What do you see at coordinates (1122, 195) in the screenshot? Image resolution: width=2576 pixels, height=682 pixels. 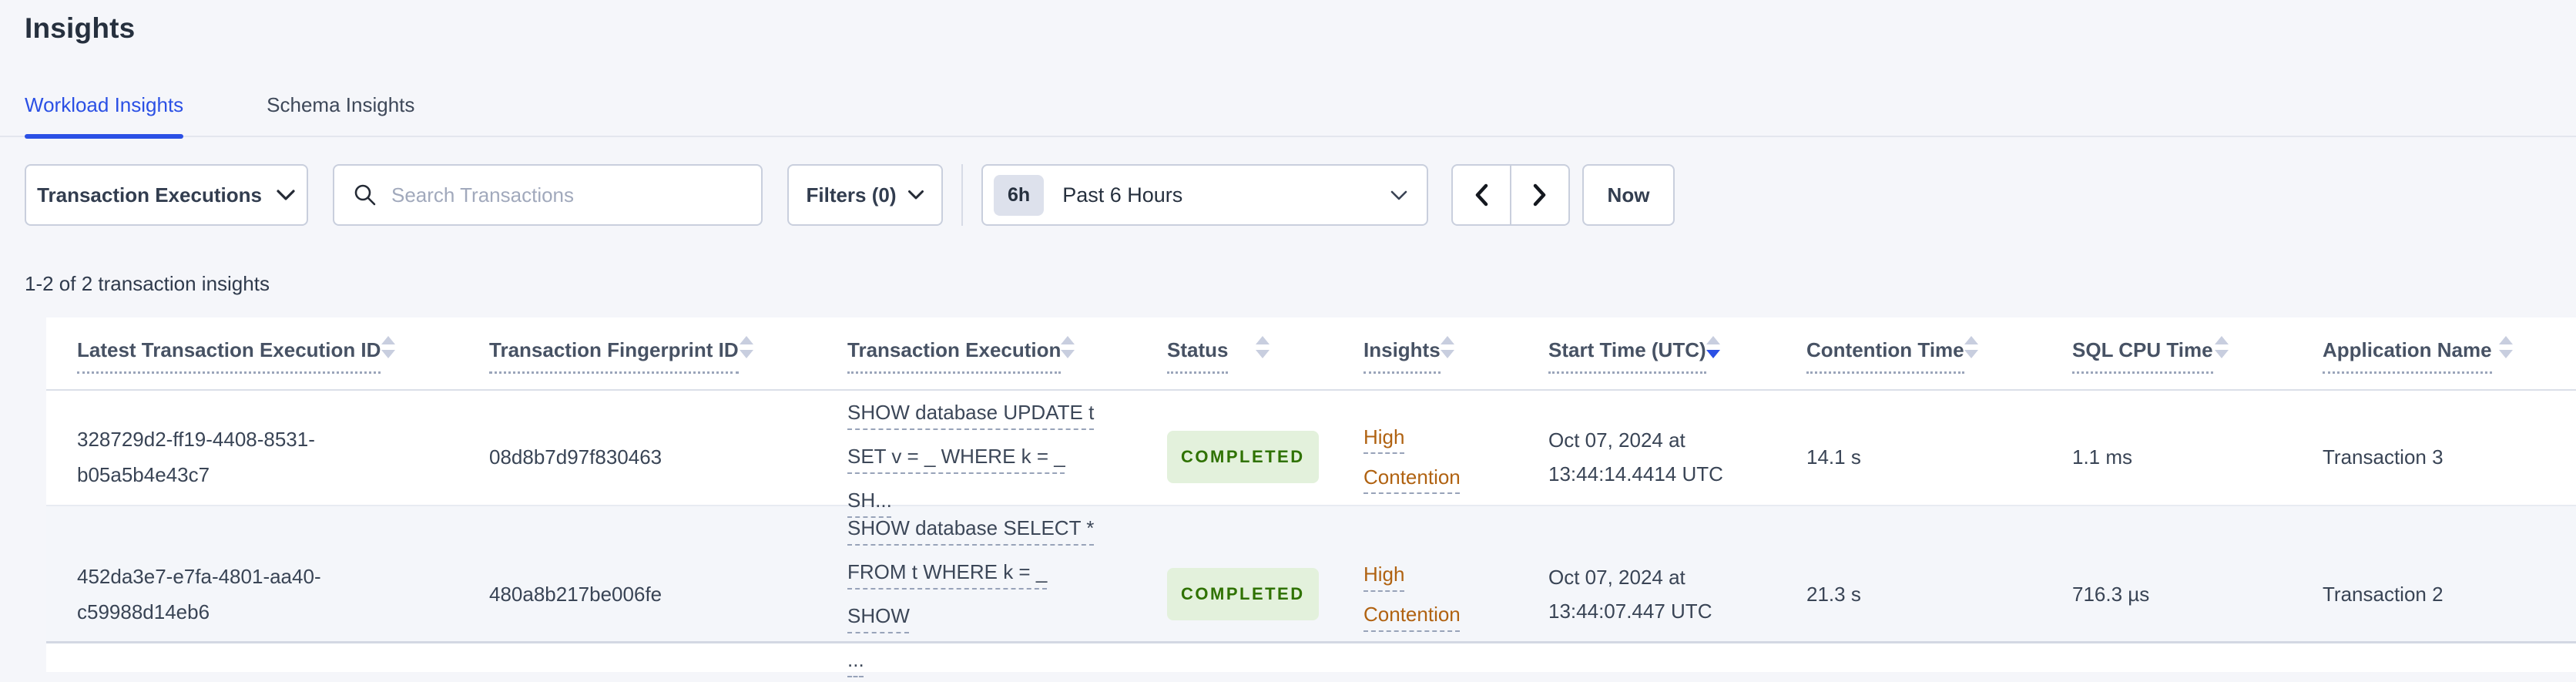 I see `time-range-label: Past 6 Hours` at bounding box center [1122, 195].